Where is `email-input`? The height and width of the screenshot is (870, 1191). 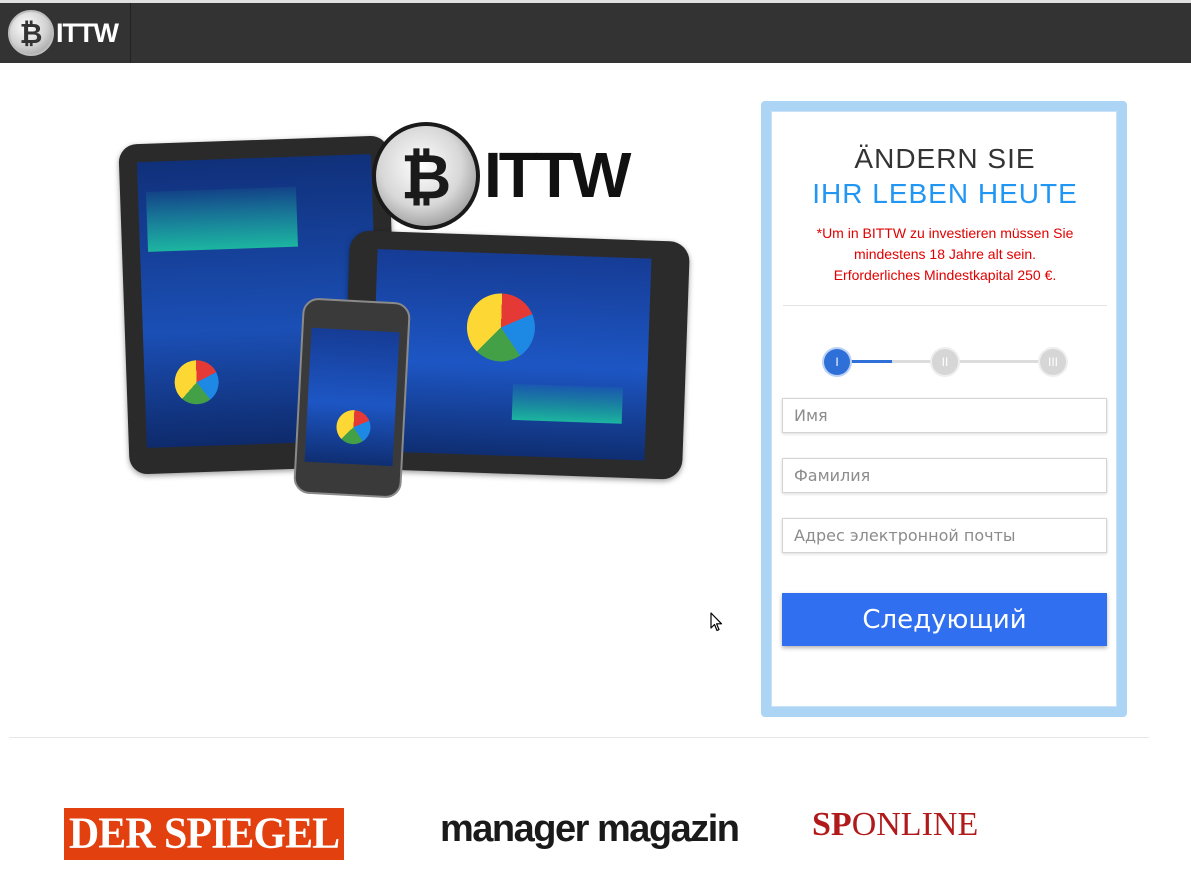 email-input is located at coordinates (944, 535).